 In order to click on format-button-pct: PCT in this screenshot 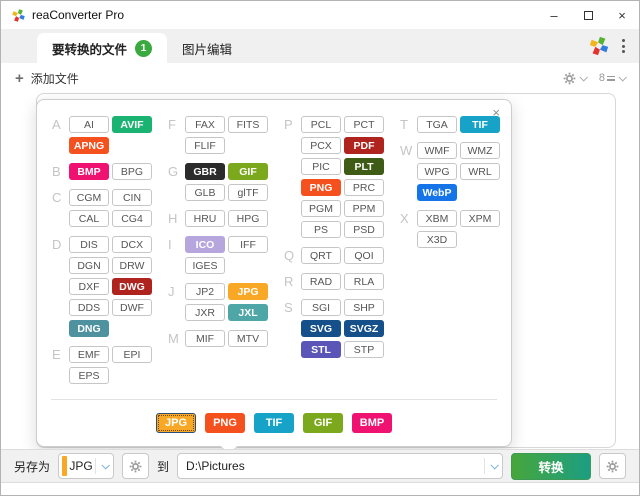, I will do `click(364, 124)`.